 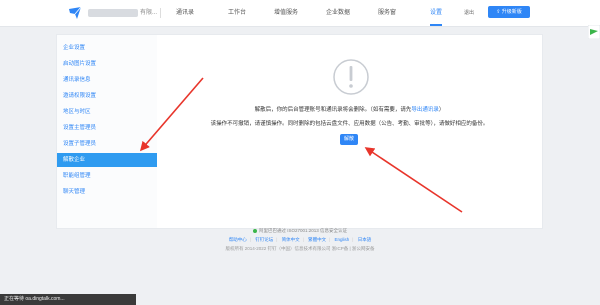 I want to click on upgrade-button: ⇪ 升级新版, so click(x=509, y=12).